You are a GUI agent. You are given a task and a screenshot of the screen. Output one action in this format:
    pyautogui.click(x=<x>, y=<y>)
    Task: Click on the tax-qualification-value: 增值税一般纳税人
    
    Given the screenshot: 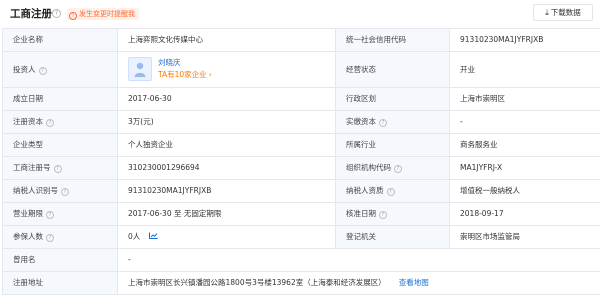 What is the action you would take?
    pyautogui.click(x=524, y=191)
    